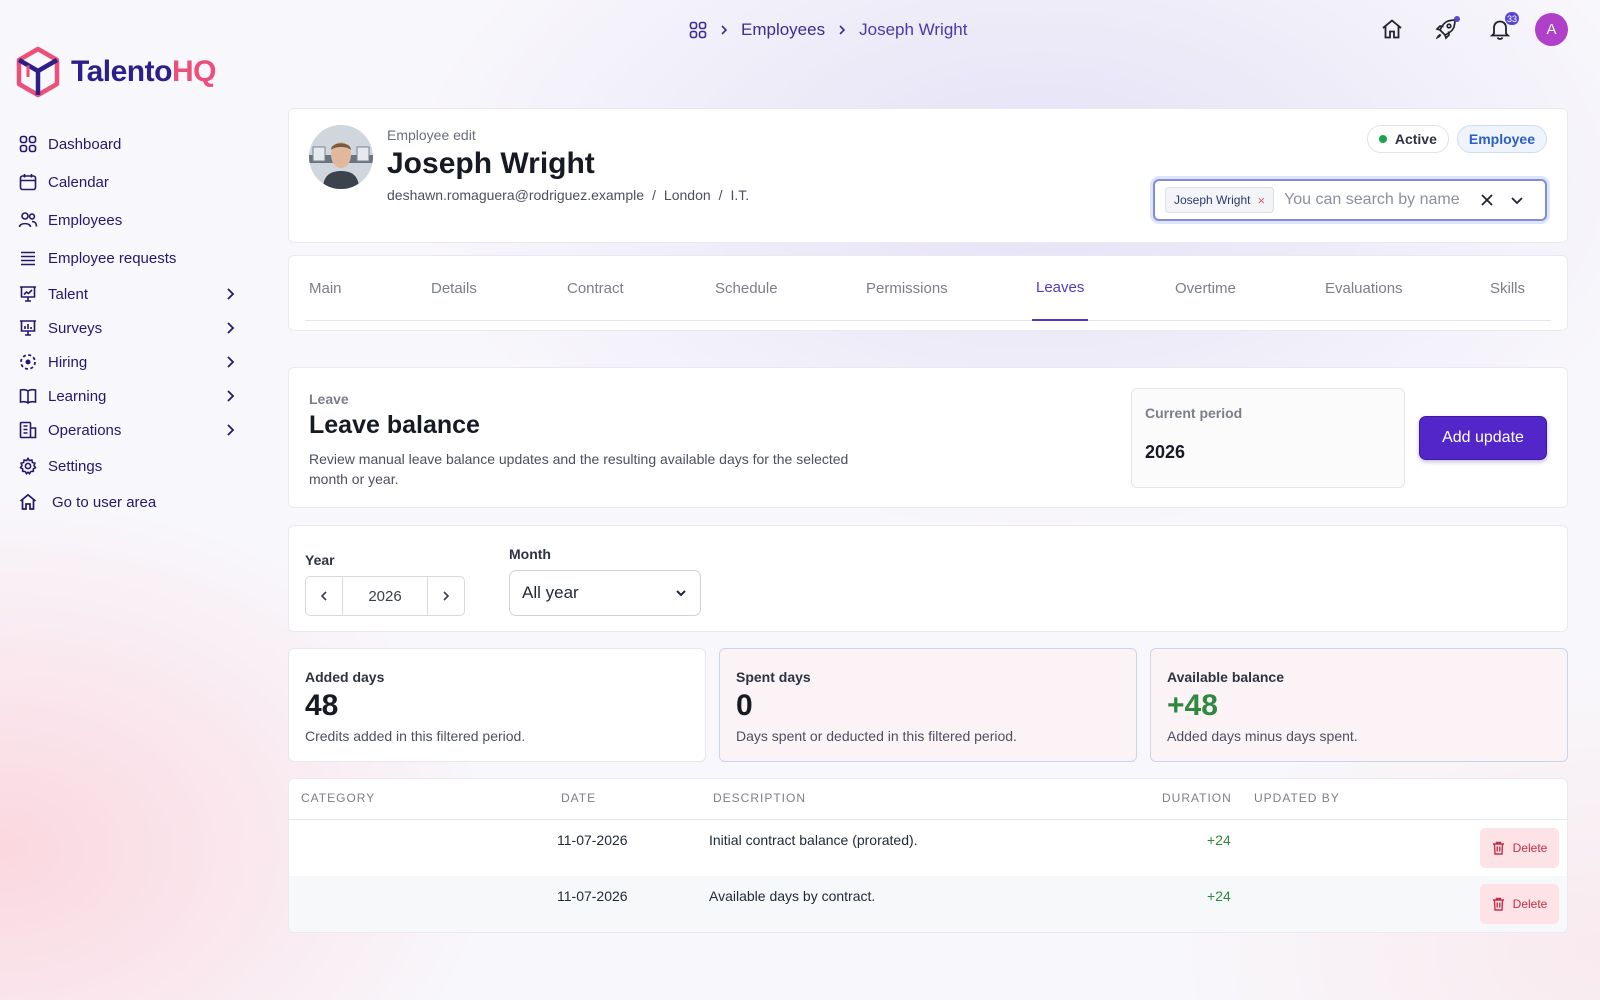  Describe the element at coordinates (129, 144) in the screenshot. I see `sidebar-item-dashboard: Dashboard` at that location.